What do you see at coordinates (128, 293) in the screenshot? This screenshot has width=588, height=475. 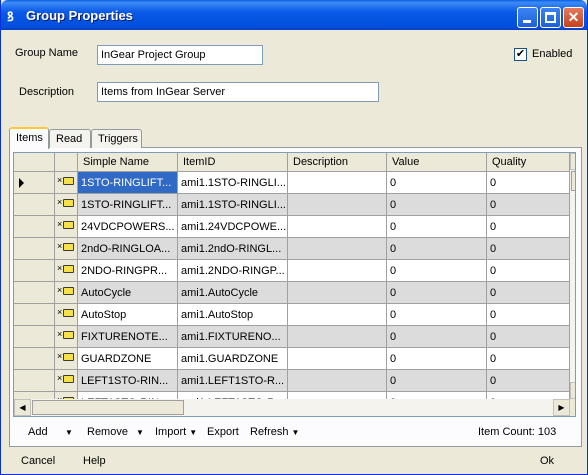 I see `cell-simple-name: AutoCycle` at bounding box center [128, 293].